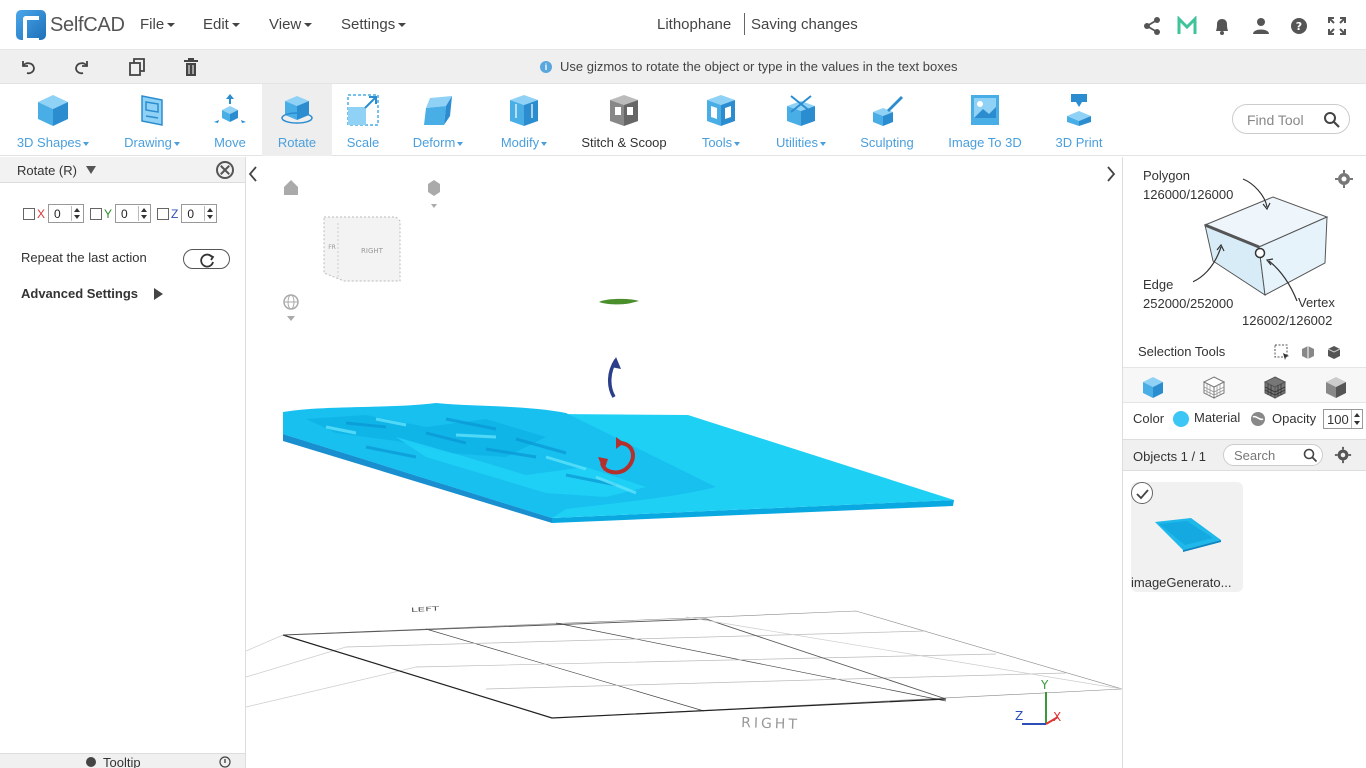  Describe the element at coordinates (374, 24) in the screenshot. I see `menu-settings: Settings` at that location.